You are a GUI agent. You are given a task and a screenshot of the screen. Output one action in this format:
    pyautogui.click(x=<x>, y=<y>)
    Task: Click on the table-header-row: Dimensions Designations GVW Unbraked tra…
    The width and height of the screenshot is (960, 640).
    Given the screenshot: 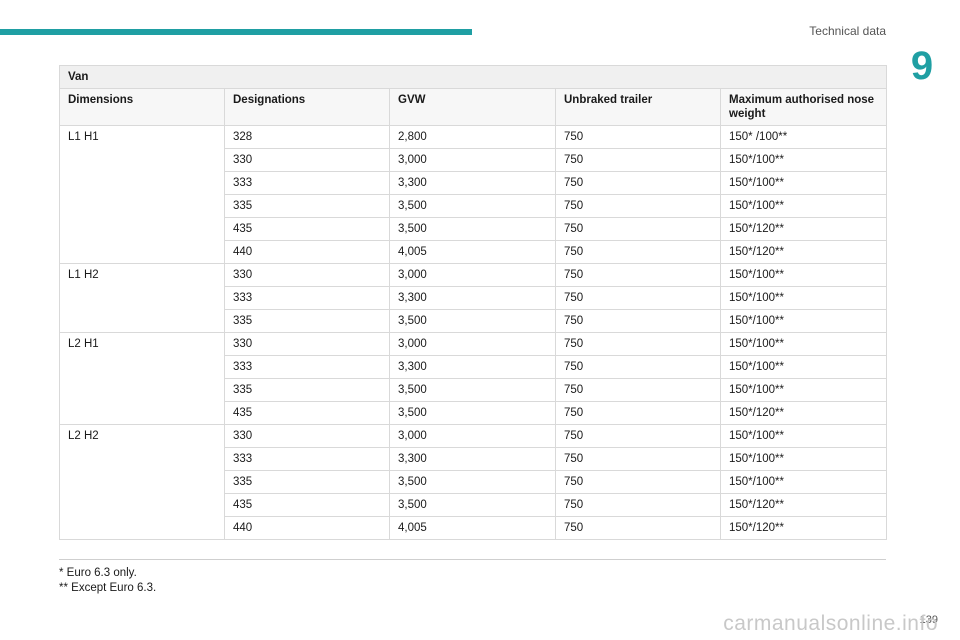 What is the action you would take?
    pyautogui.click(x=473, y=107)
    